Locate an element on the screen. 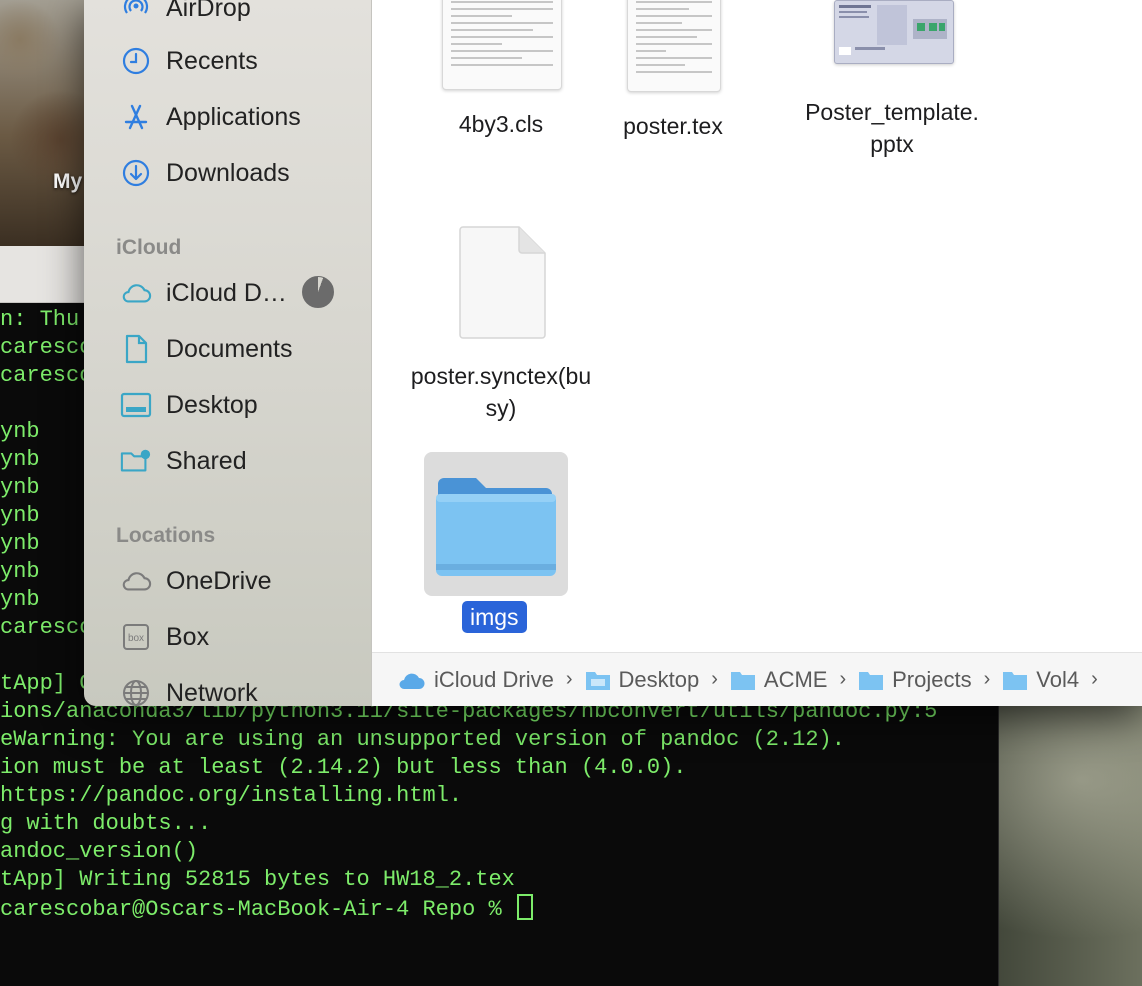 Image resolution: width=1142 pixels, height=986 pixels. shared-folder-icon is located at coordinates (136, 461).